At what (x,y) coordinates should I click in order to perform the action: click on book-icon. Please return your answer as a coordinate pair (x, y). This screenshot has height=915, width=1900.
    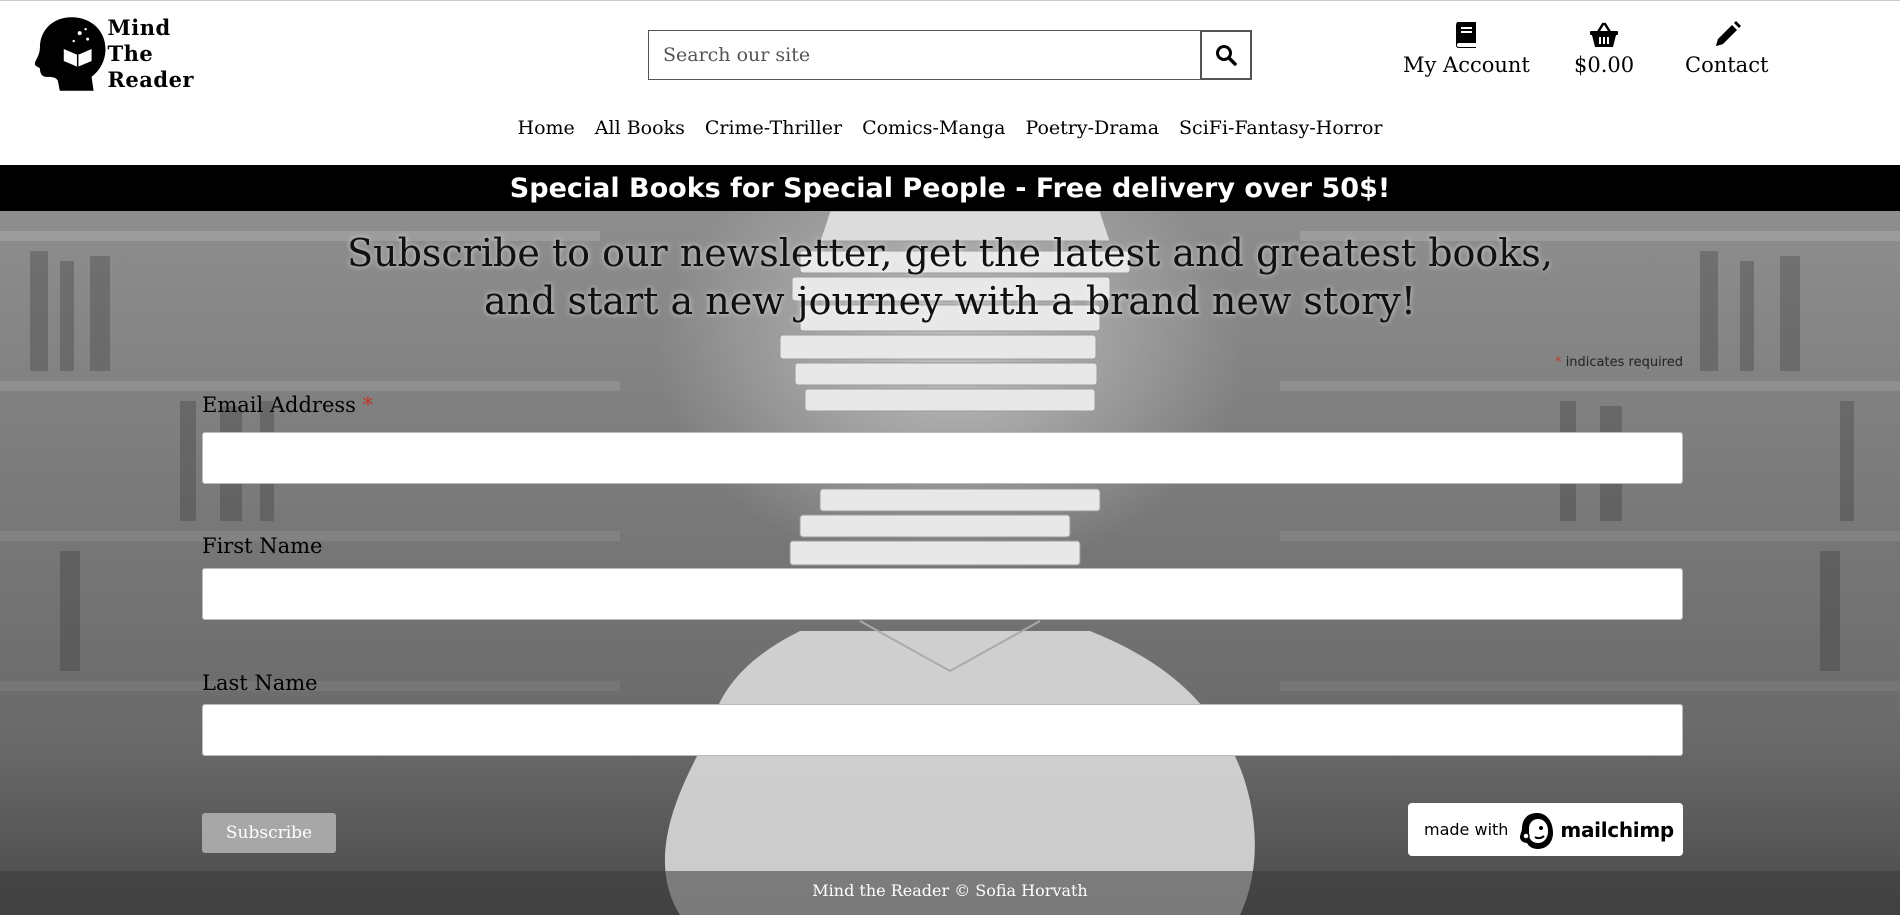
    Looking at the image, I should click on (1466, 35).